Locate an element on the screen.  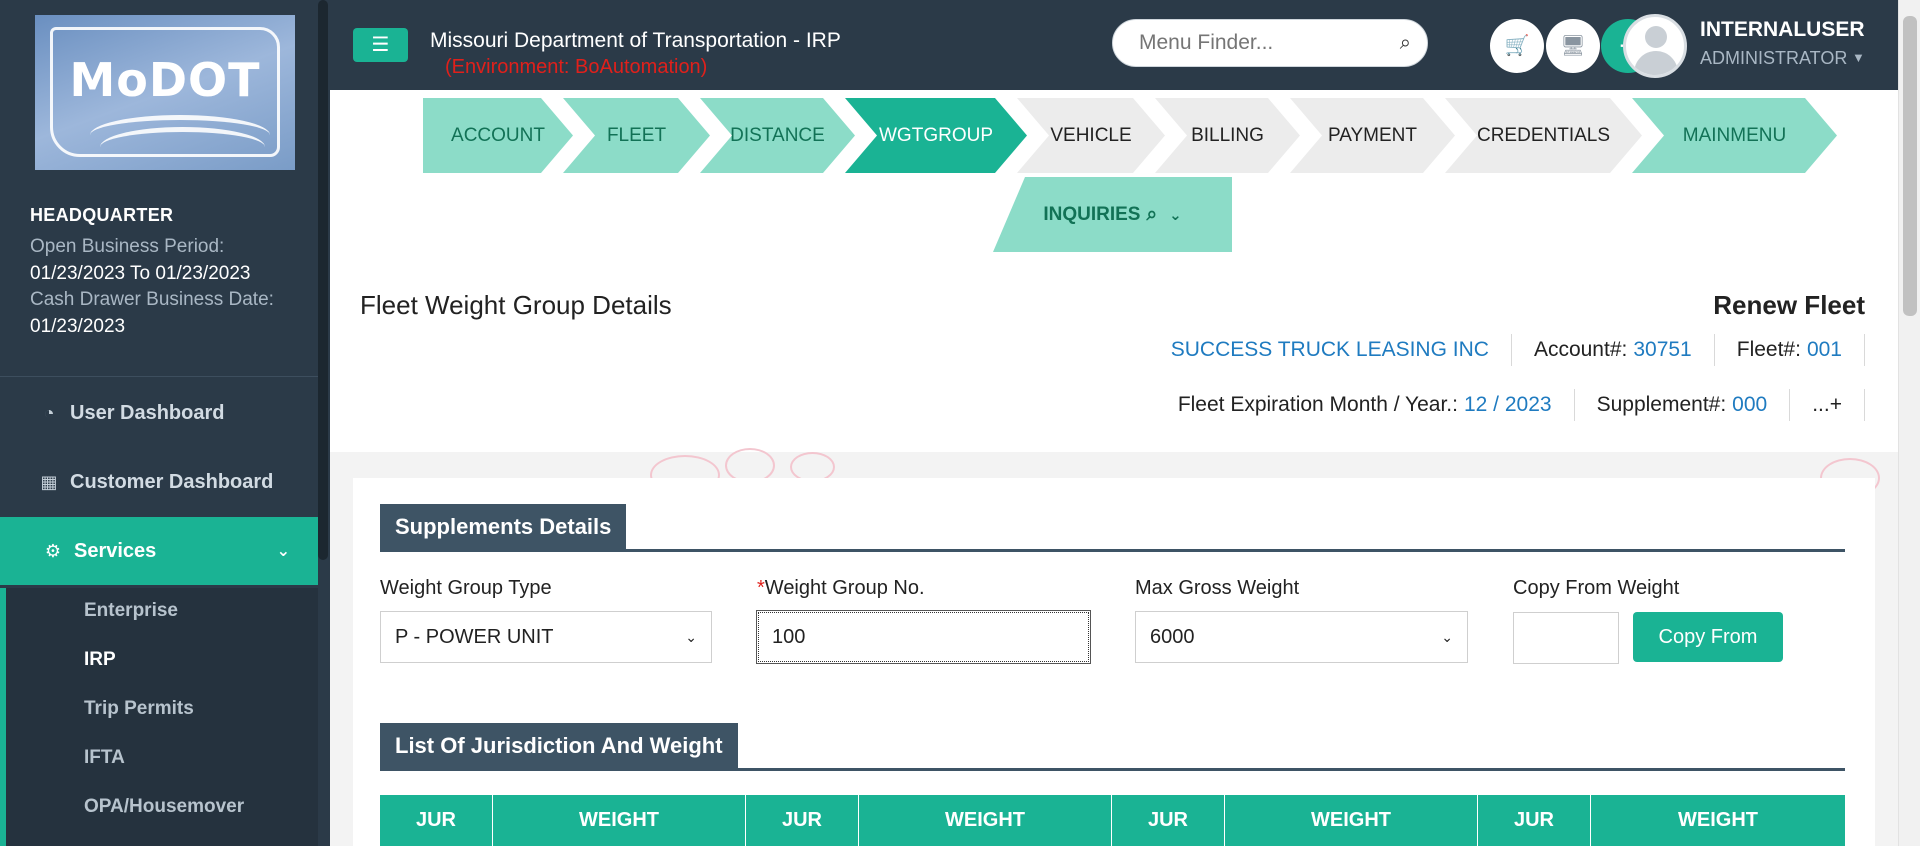
sidebar-item-label: Services is located at coordinates (115, 550).